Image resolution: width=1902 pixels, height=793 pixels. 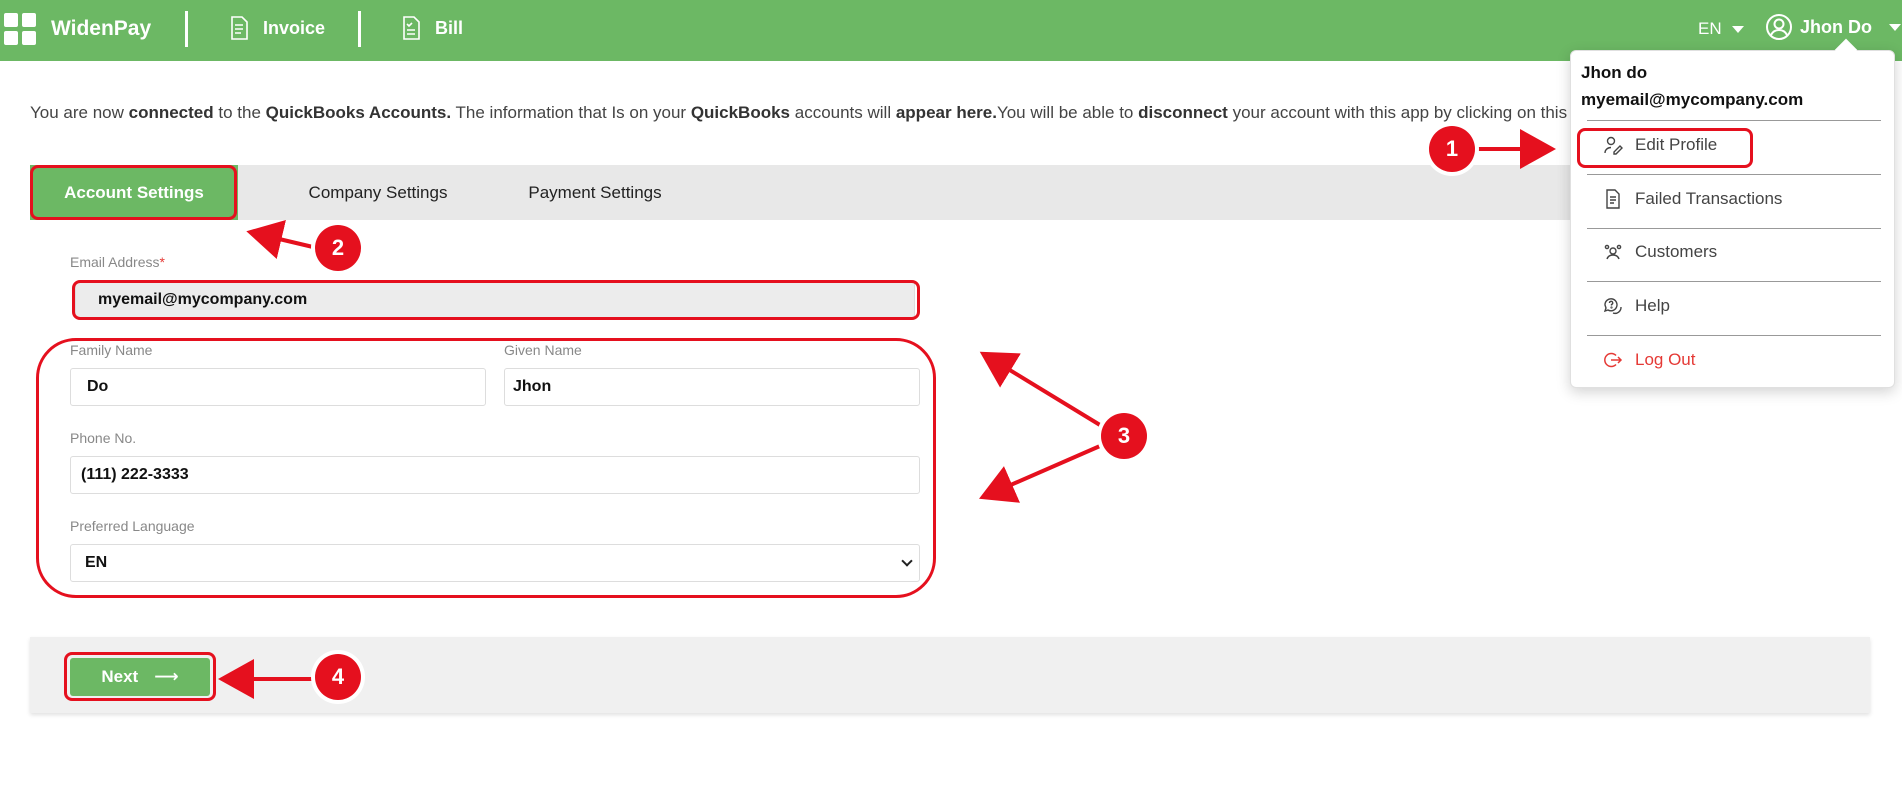 I want to click on arrow-to-profile-fields-bottom, so click(x=1040, y=473).